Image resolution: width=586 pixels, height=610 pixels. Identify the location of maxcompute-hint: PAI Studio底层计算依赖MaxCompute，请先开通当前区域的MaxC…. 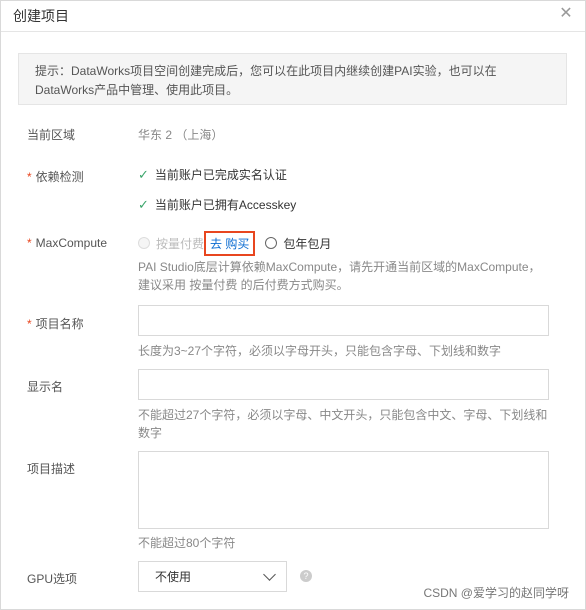
(339, 276).